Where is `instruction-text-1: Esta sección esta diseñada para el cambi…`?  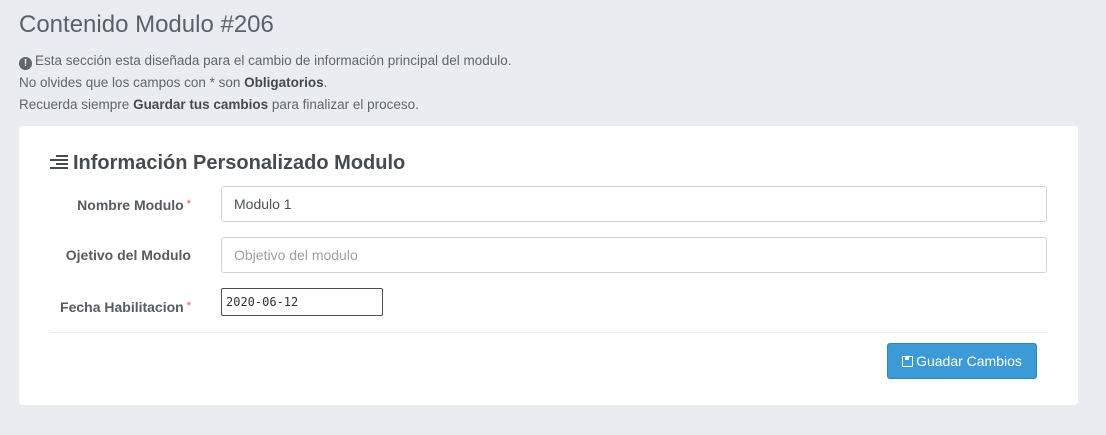
instruction-text-1: Esta sección esta diseñada para el cambi… is located at coordinates (273, 60).